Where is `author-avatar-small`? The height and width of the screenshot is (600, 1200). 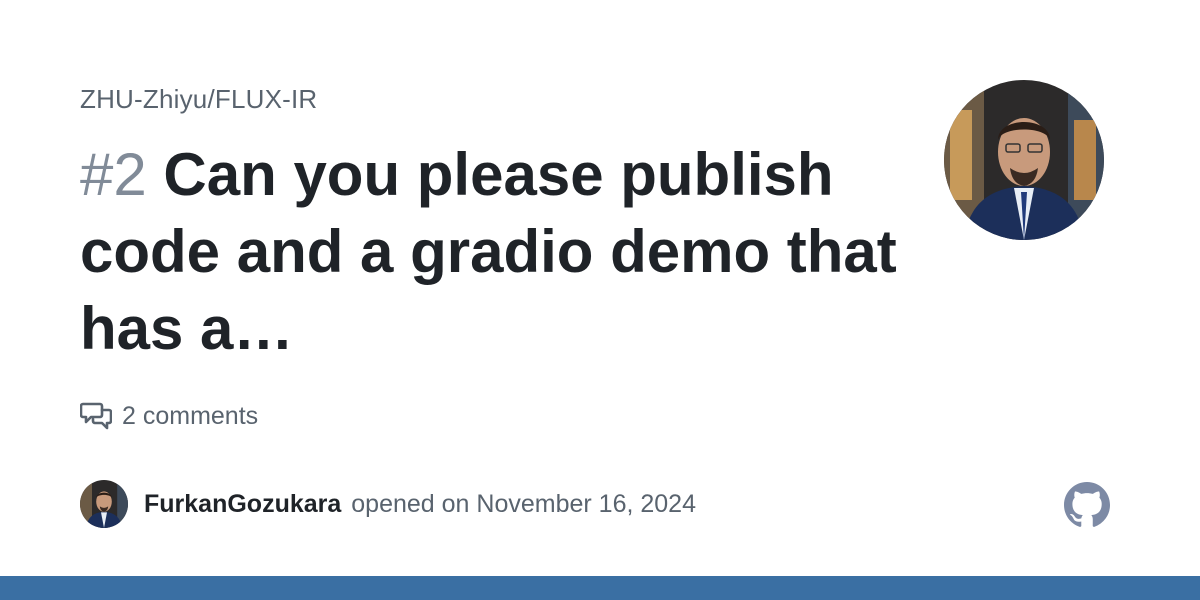 author-avatar-small is located at coordinates (104, 504).